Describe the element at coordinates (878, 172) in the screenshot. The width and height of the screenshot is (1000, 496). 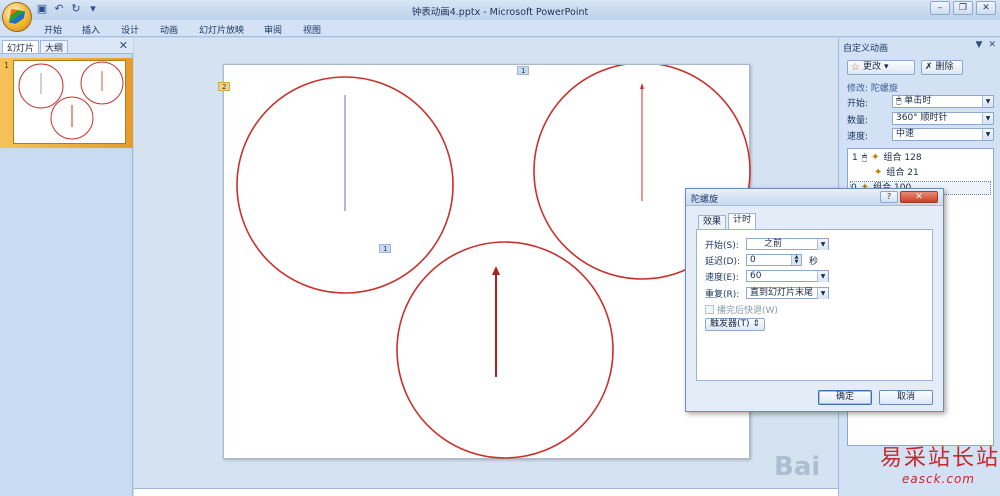
I see `spin-effect-icon: ✦` at that location.